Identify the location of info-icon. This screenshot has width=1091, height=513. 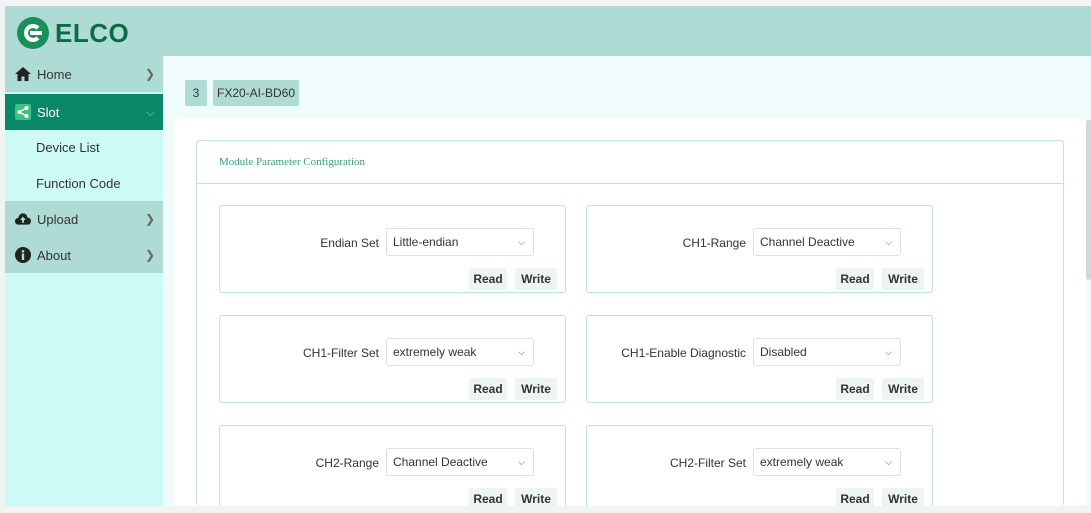
(23, 255).